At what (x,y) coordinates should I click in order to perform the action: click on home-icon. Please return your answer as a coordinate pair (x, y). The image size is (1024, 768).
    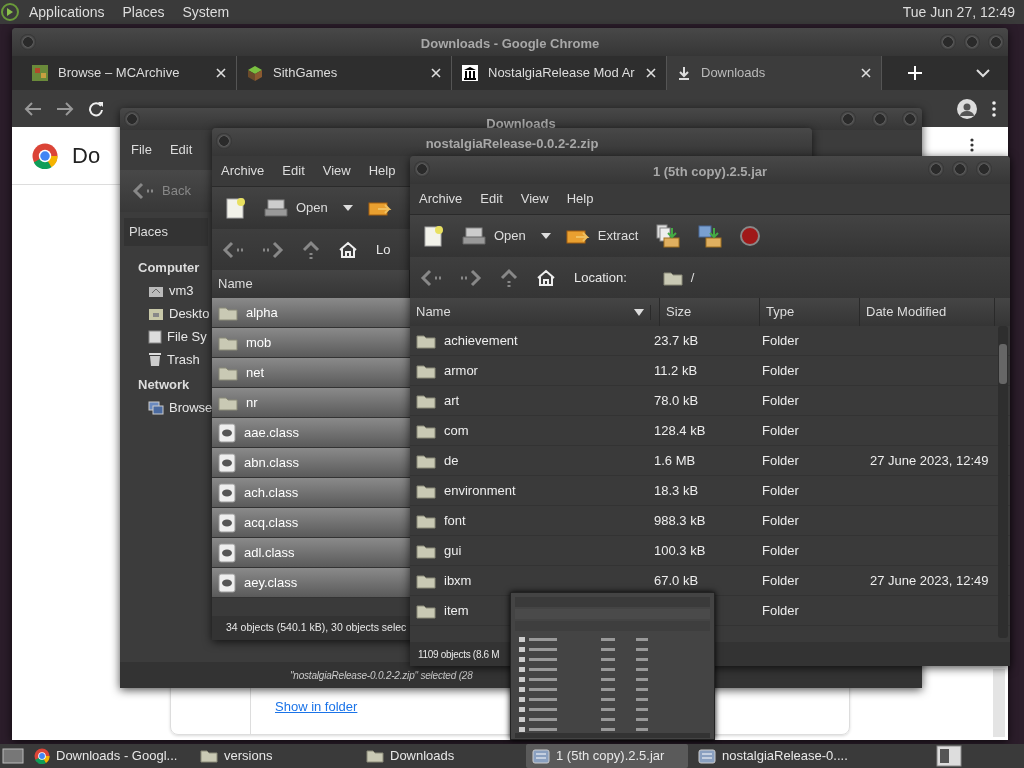
    Looking at the image, I should click on (348, 249).